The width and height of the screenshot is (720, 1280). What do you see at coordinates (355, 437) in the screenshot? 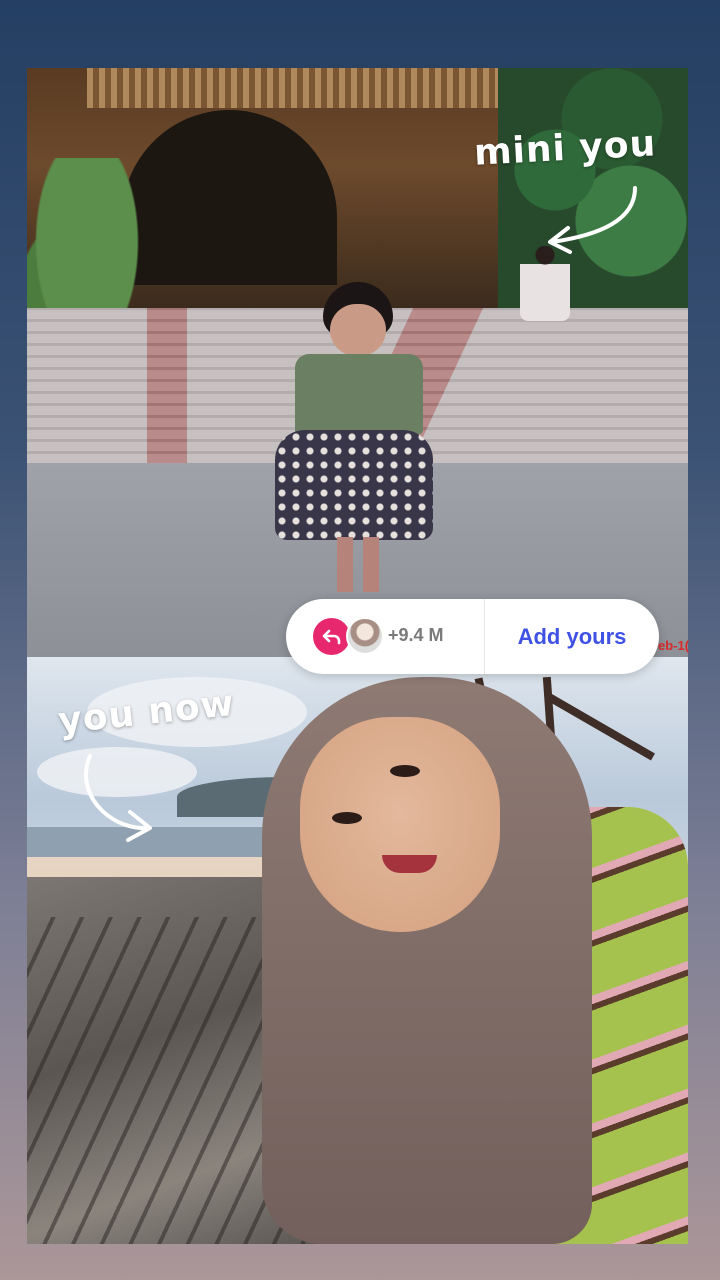
I see `child-figure` at bounding box center [355, 437].